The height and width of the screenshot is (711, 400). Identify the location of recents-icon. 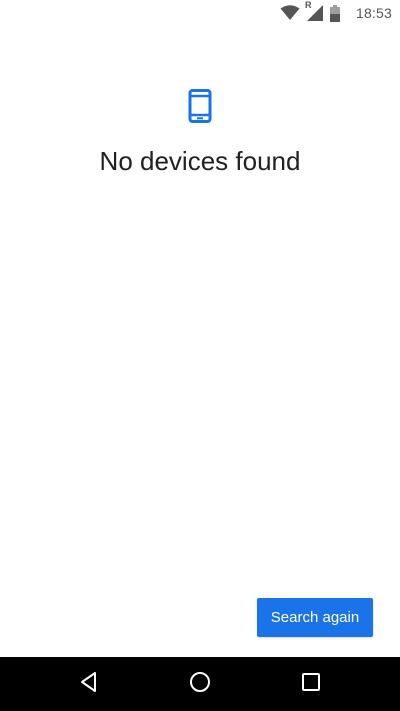
(311, 684).